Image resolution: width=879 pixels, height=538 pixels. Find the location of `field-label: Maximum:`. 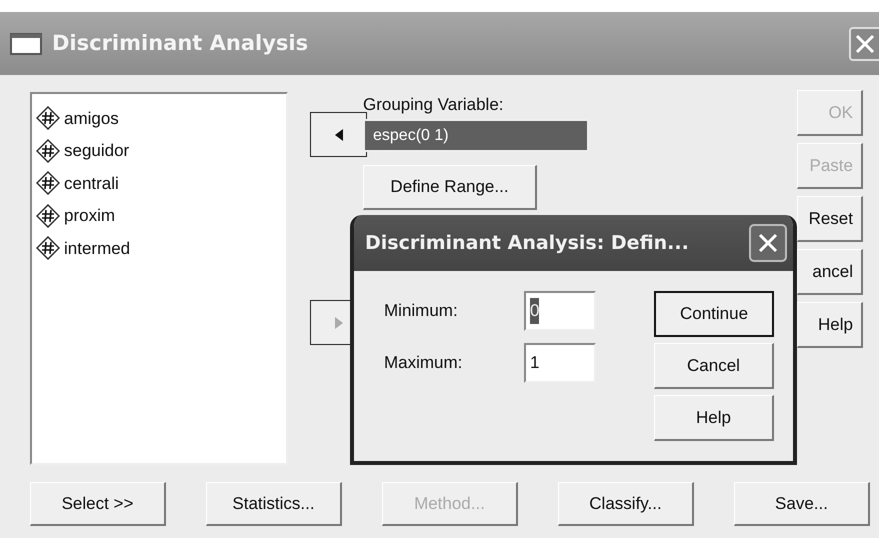

field-label: Maximum: is located at coordinates (424, 363).